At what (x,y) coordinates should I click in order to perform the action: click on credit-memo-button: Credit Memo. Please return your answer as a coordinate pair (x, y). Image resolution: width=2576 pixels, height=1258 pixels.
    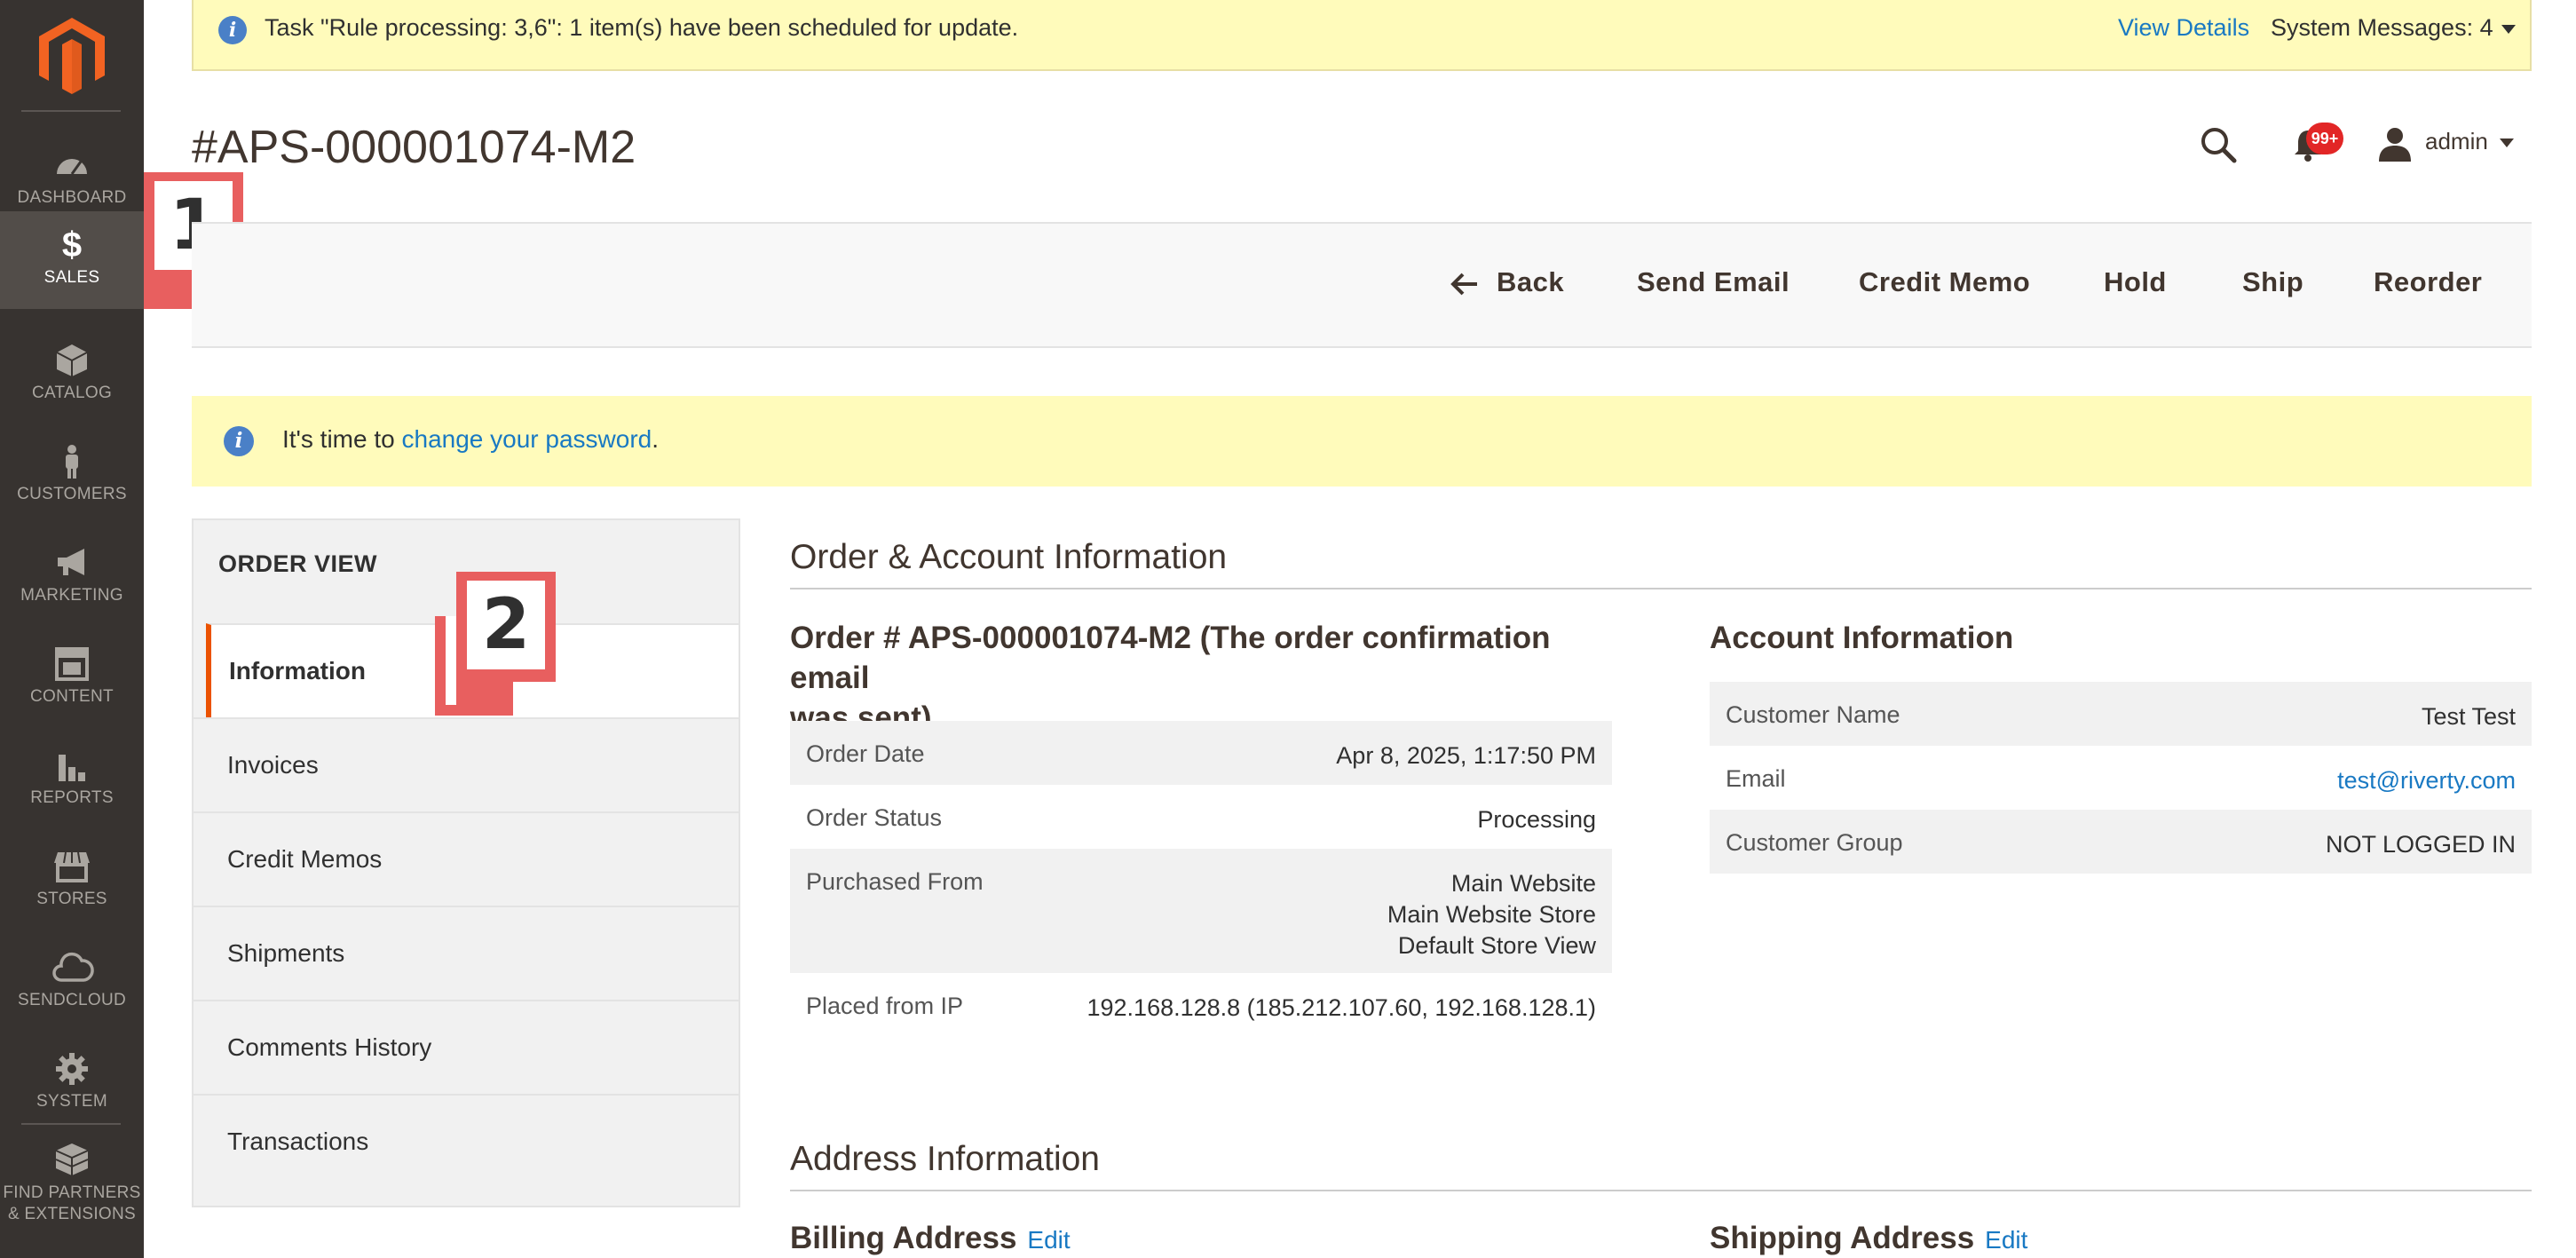
    Looking at the image, I should click on (1944, 282).